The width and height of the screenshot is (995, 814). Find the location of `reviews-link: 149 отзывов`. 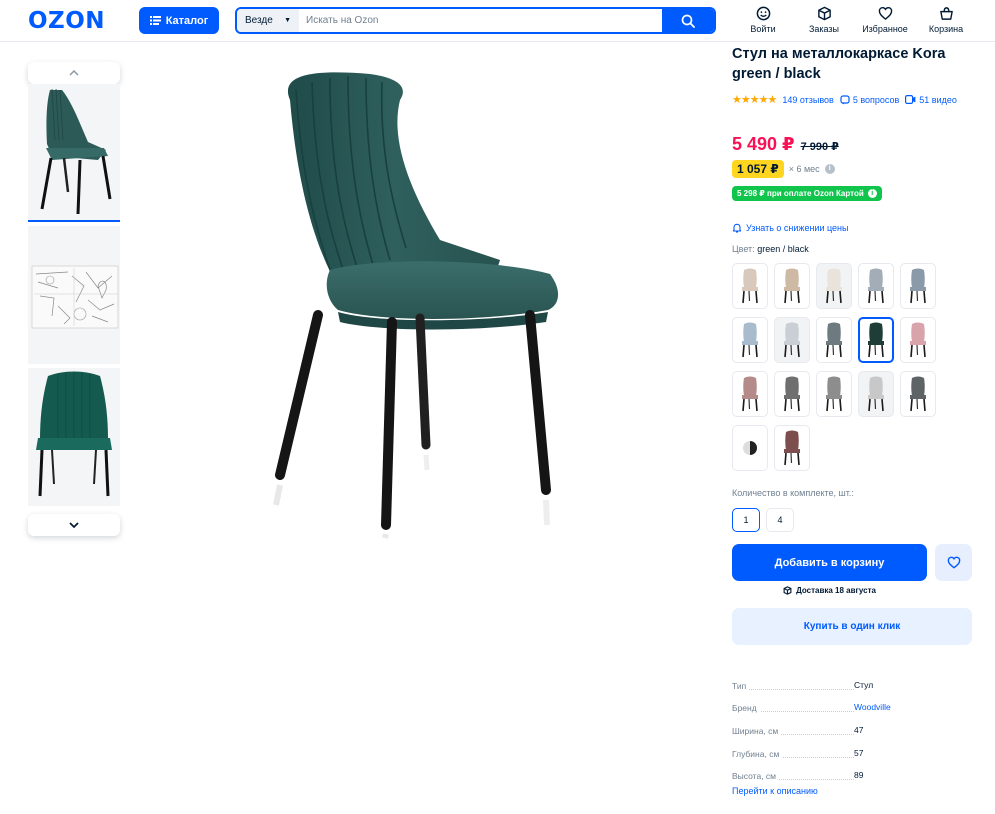

reviews-link: 149 отзывов is located at coordinates (808, 100).